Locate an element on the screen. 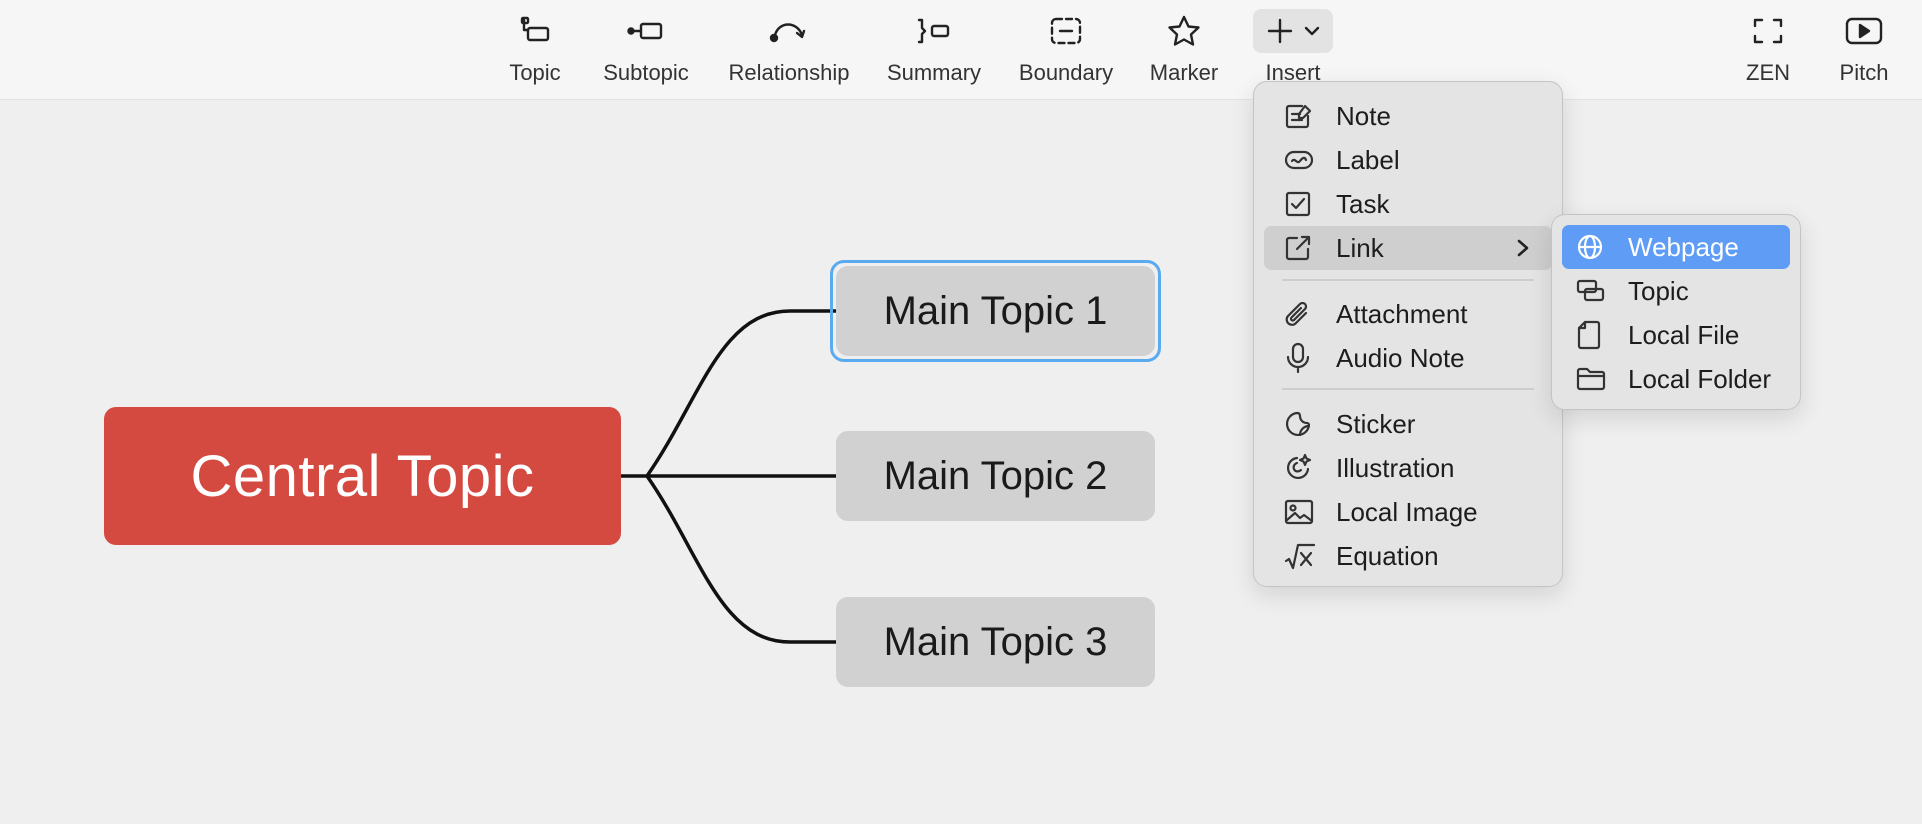 Image resolution: width=1922 pixels, height=824 pixels. menu-item-attachment: Attachment is located at coordinates (1408, 314).